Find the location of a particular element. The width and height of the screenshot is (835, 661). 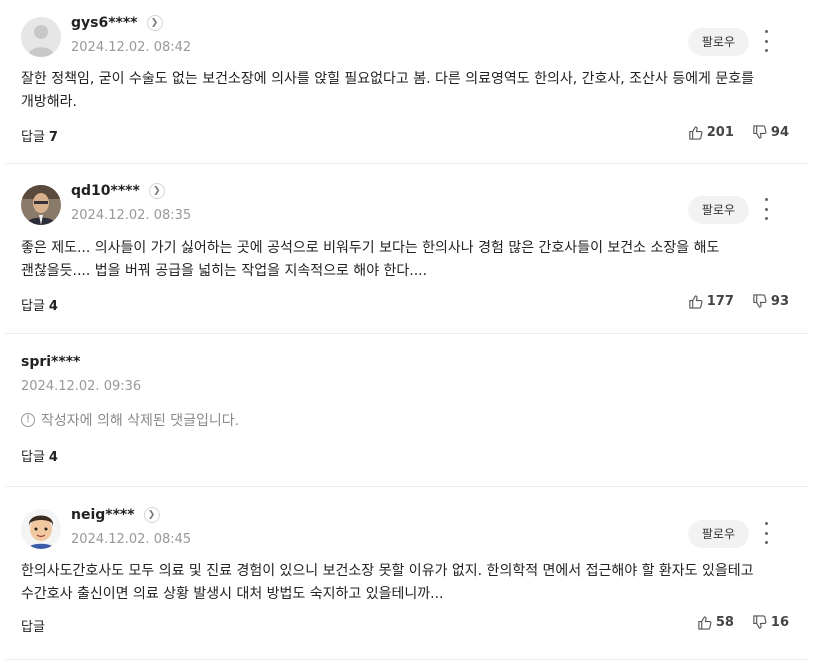

like-button: 58 is located at coordinates (715, 622).